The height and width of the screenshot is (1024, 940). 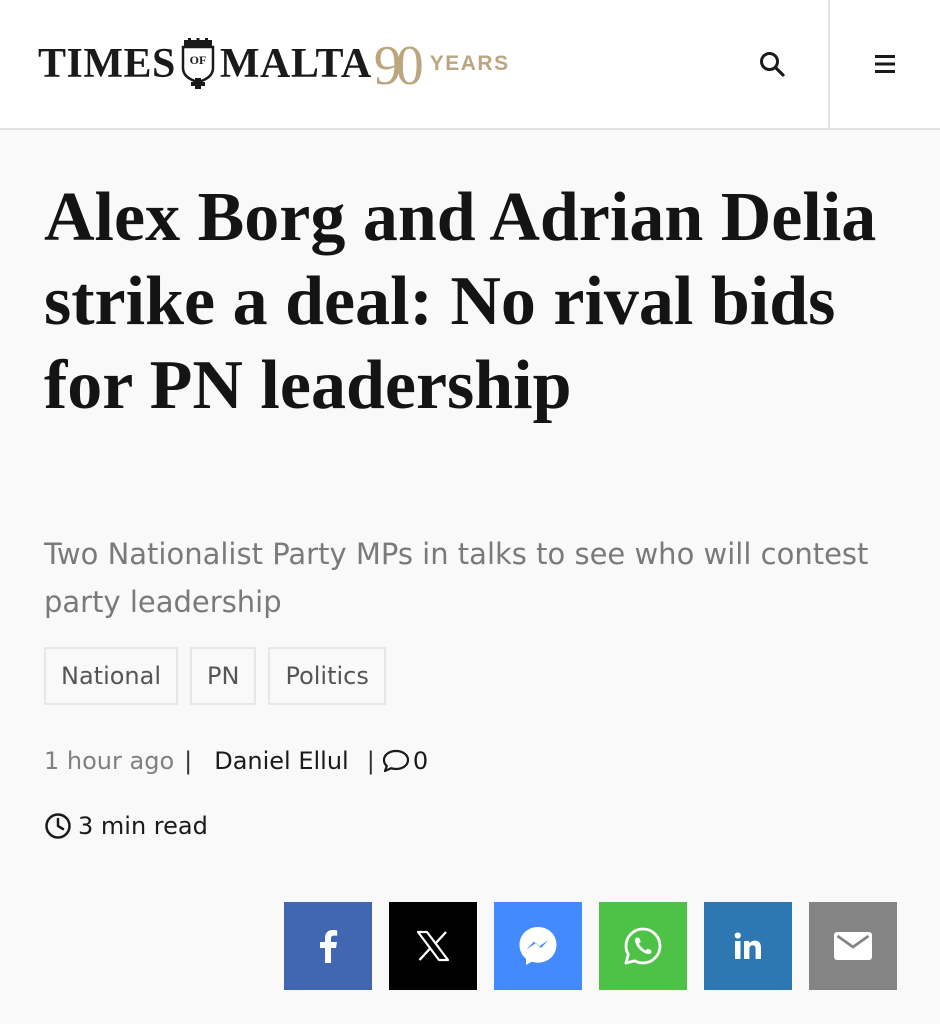 I want to click on site-header: TIMES OF MALTA 90 YEARS, so click(x=470, y=65).